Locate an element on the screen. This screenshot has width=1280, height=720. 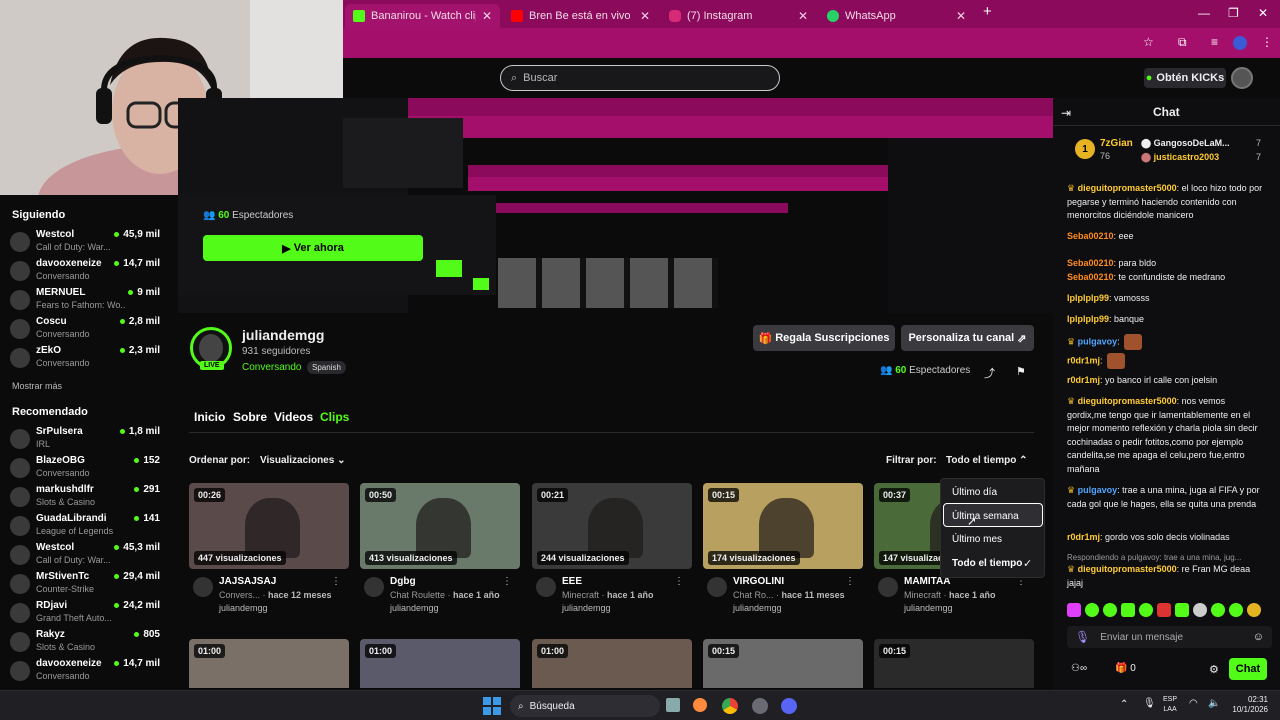
sort-dropdown: Visualizaciones ⌄ is located at coordinates (302, 460).